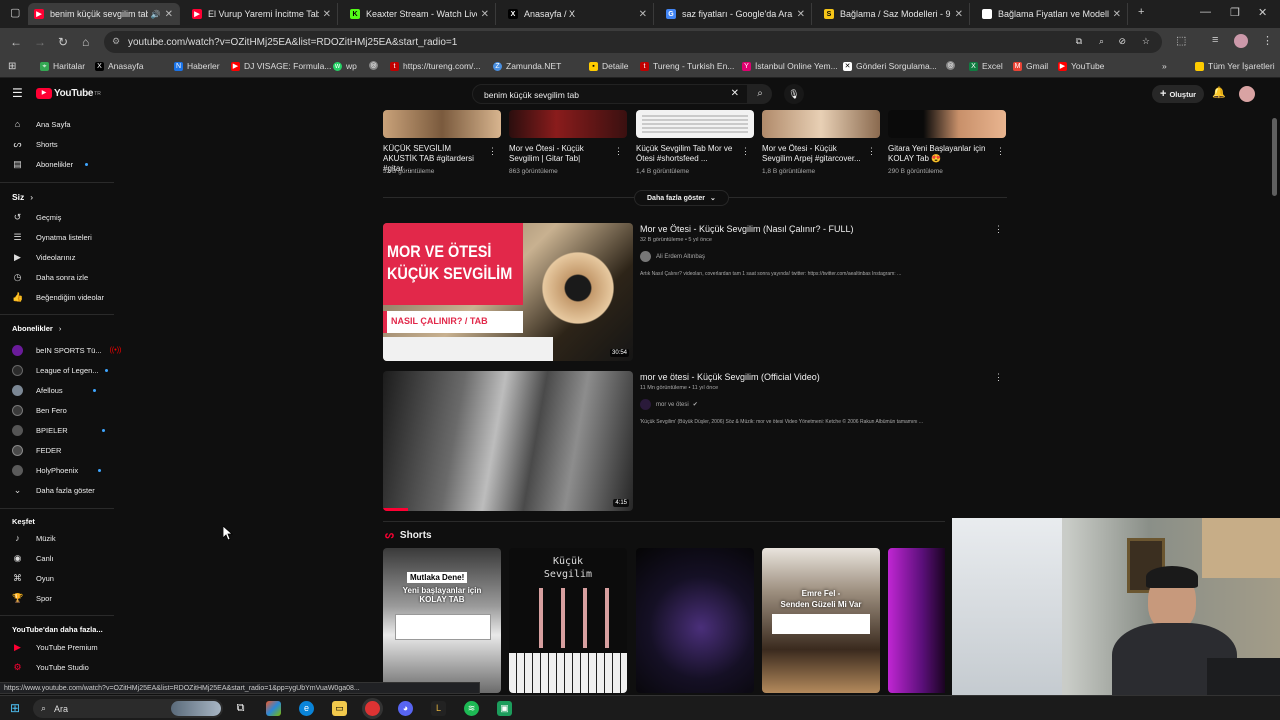  What do you see at coordinates (527, 66) in the screenshot?
I see `bookmark: Z Zamunda.NET` at bounding box center [527, 66].